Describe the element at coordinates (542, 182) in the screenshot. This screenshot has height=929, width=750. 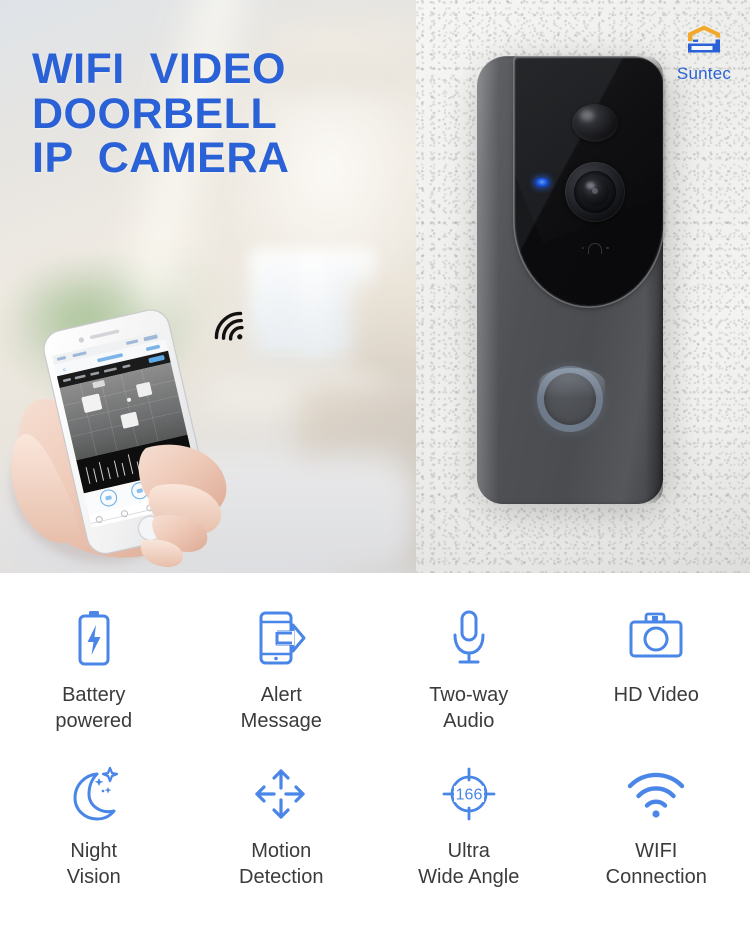
I see `status-led` at that location.